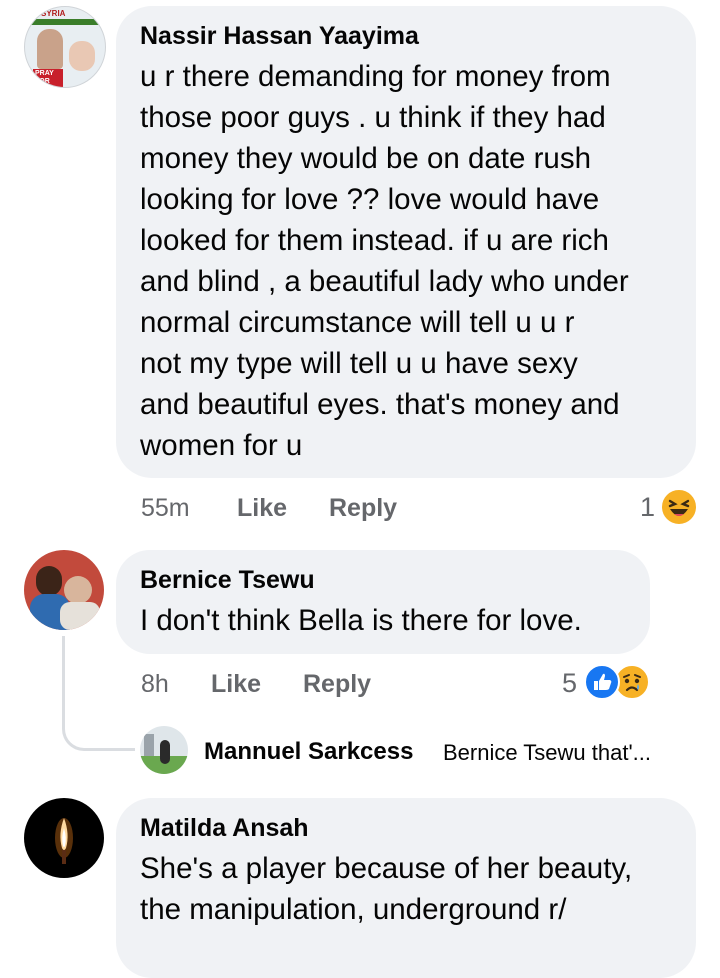  I want to click on avatar-mannuel, so click(164, 750).